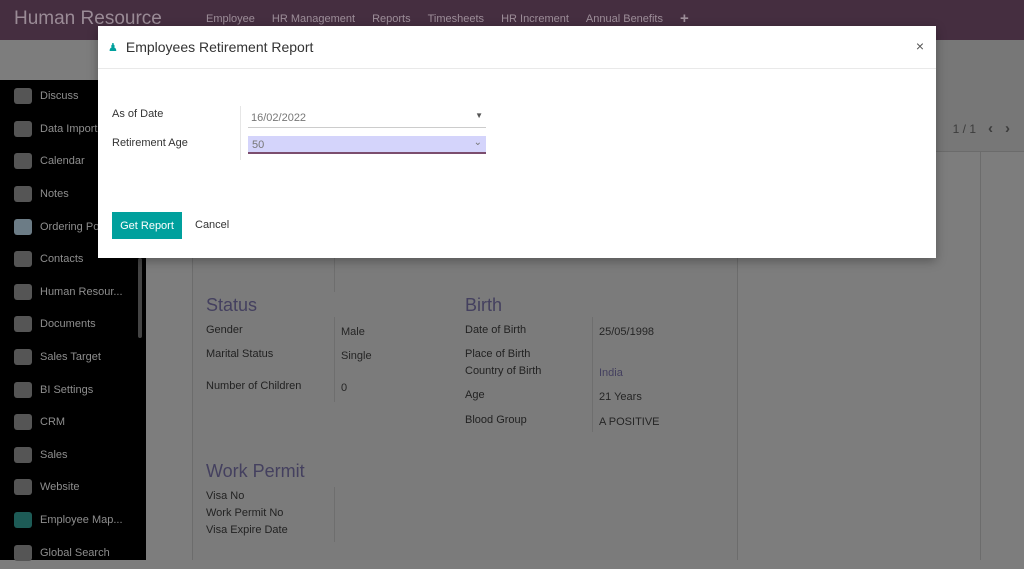 The width and height of the screenshot is (1024, 569). I want to click on dialog-header: ♟ Employees Retirement Report, so click(517, 47).